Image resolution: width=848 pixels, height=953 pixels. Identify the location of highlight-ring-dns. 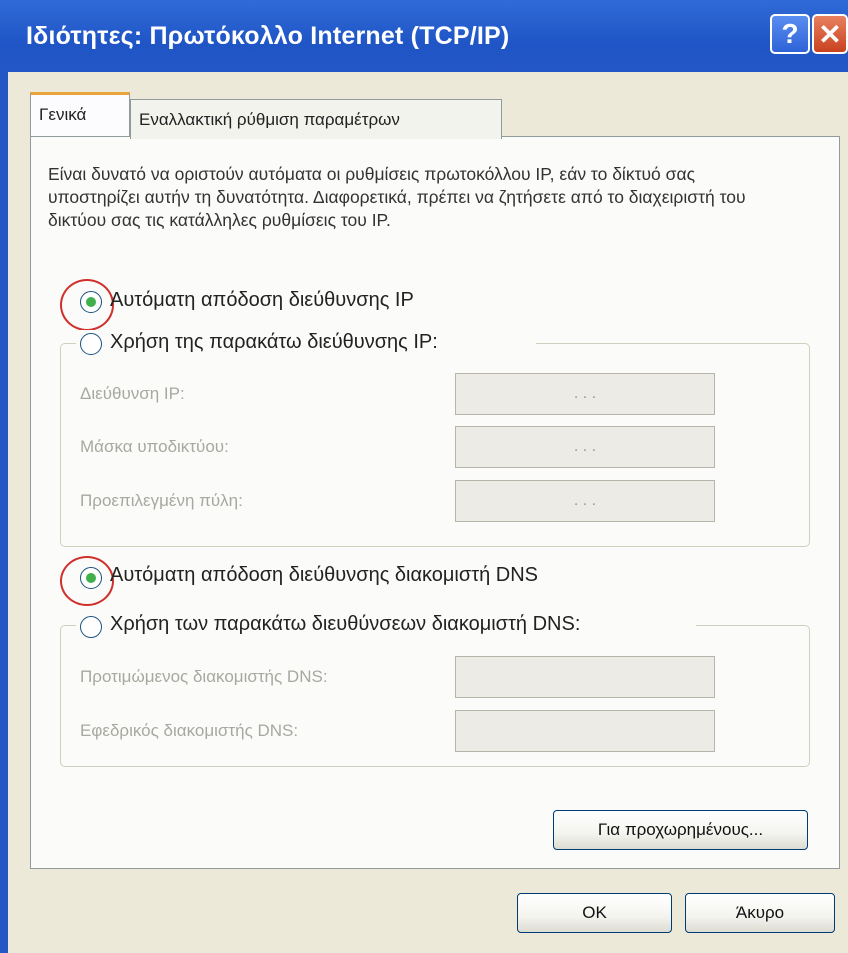
(87, 581).